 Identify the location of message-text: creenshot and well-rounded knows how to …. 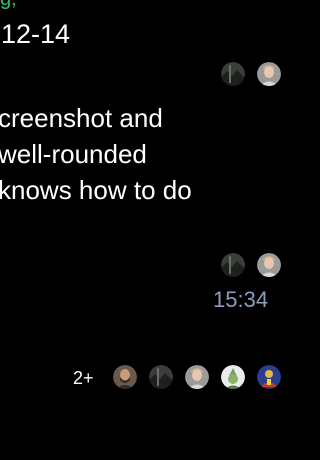
(96, 154).